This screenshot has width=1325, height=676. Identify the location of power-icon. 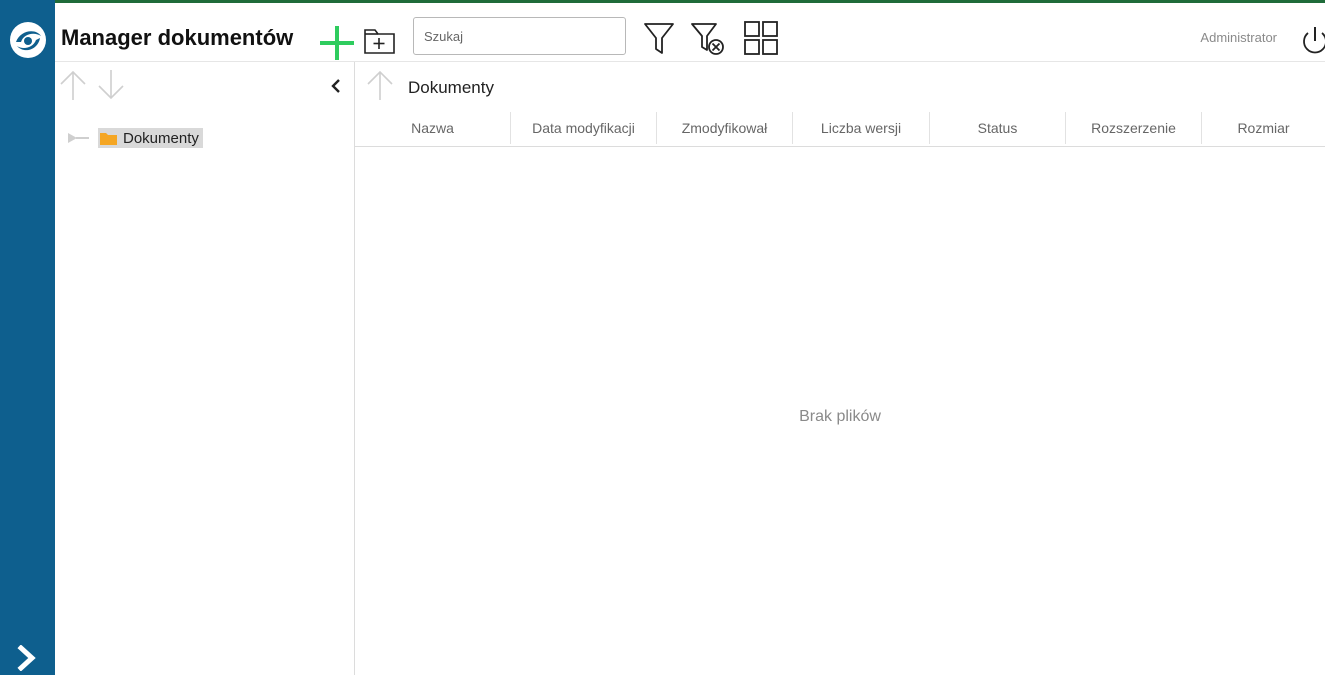
(1312, 40).